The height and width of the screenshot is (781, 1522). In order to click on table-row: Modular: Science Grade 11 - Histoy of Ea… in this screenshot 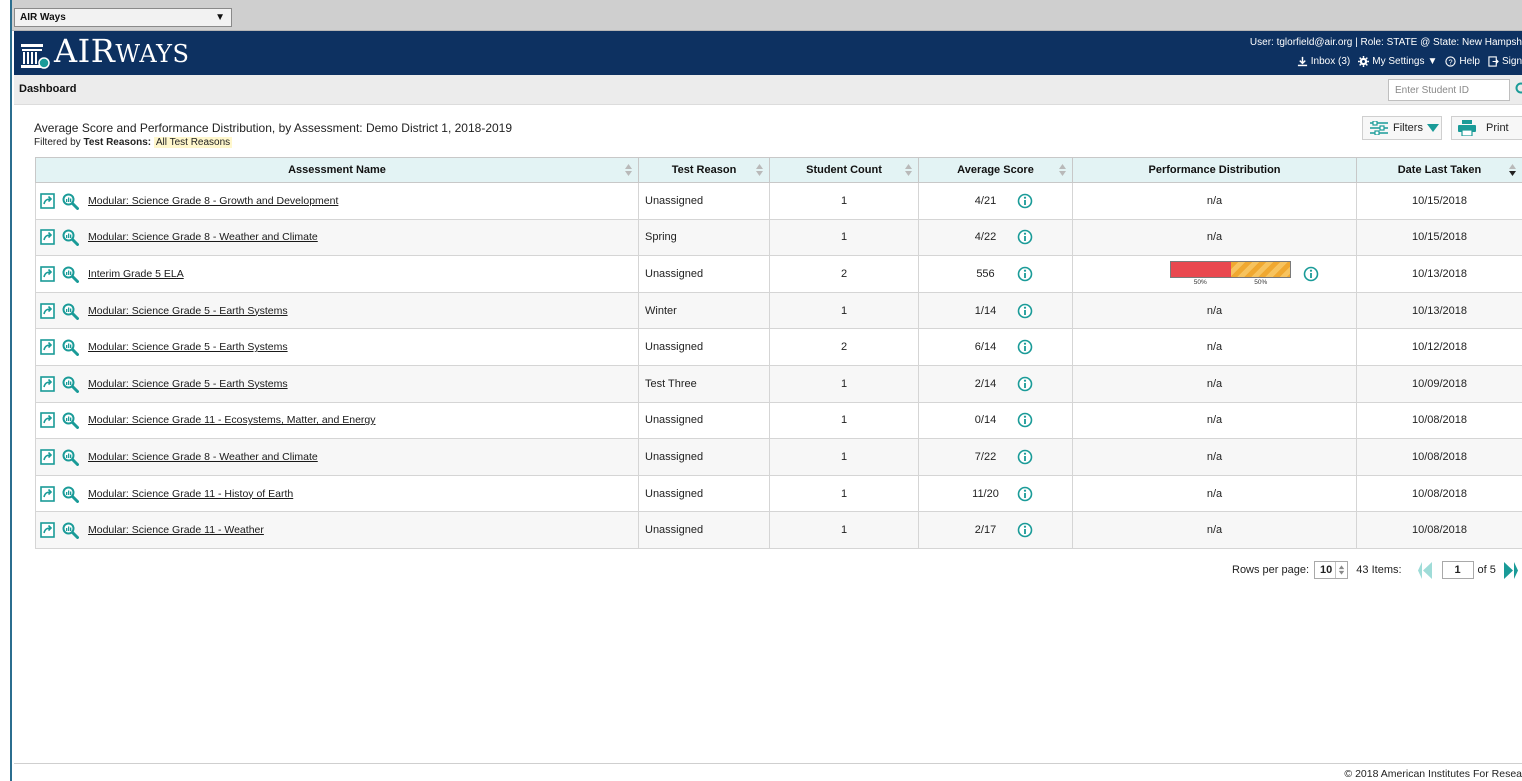, I will do `click(778, 493)`.